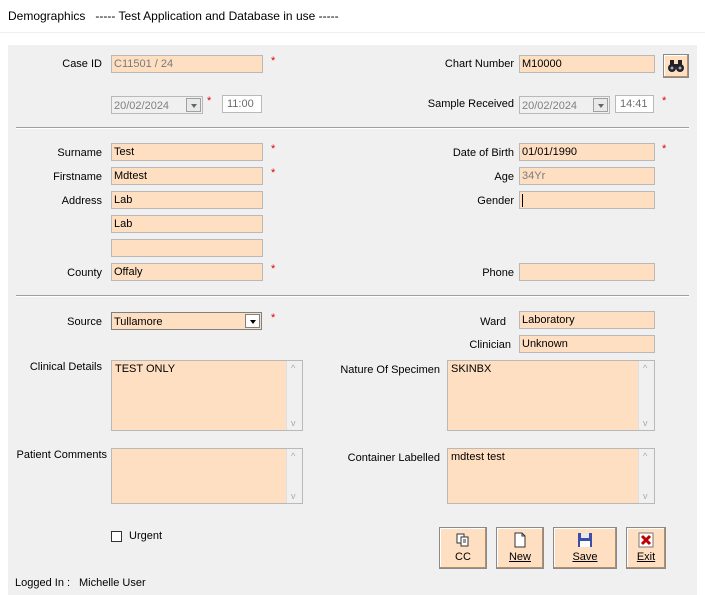 This screenshot has height=595, width=705. I want to click on phone-field, so click(587, 272).